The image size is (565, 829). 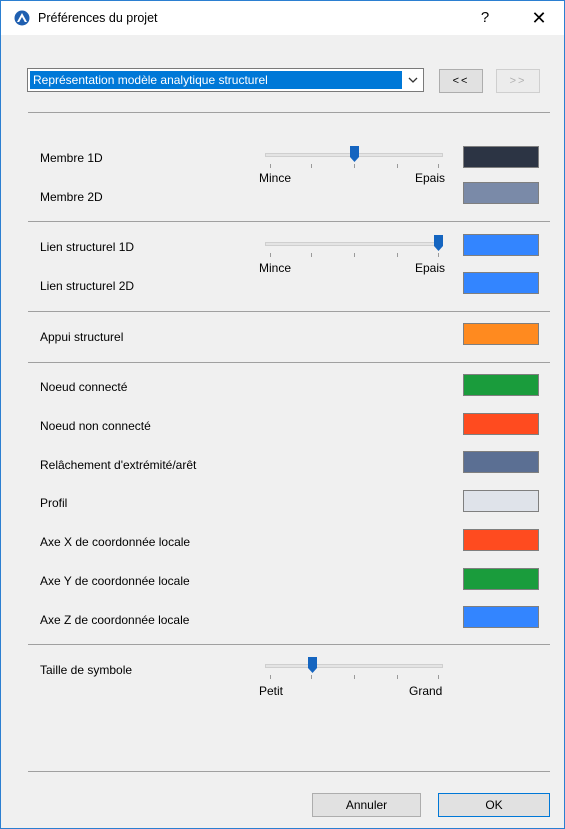 What do you see at coordinates (87, 247) in the screenshot?
I see `structural-link-1d-label: Lien structurel 1D` at bounding box center [87, 247].